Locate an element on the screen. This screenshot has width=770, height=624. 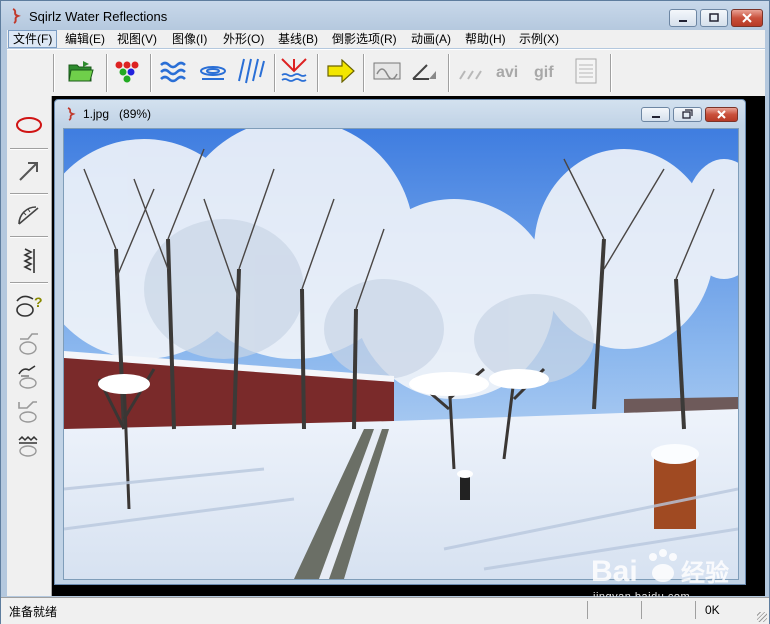
reflection-button is located at coordinates (294, 71).